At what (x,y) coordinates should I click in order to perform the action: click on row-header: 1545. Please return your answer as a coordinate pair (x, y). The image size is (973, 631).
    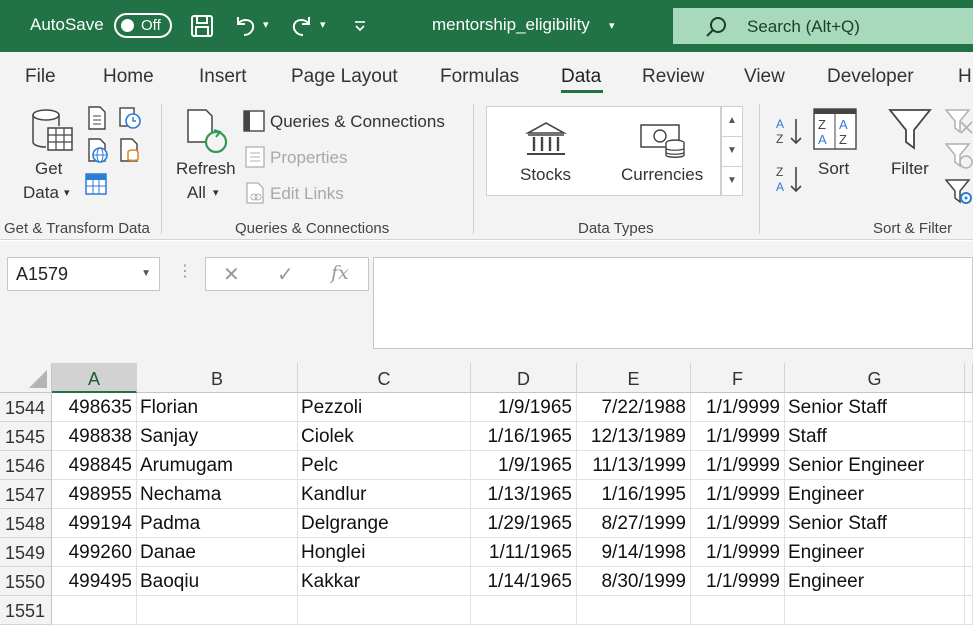
    Looking at the image, I should click on (26, 436).